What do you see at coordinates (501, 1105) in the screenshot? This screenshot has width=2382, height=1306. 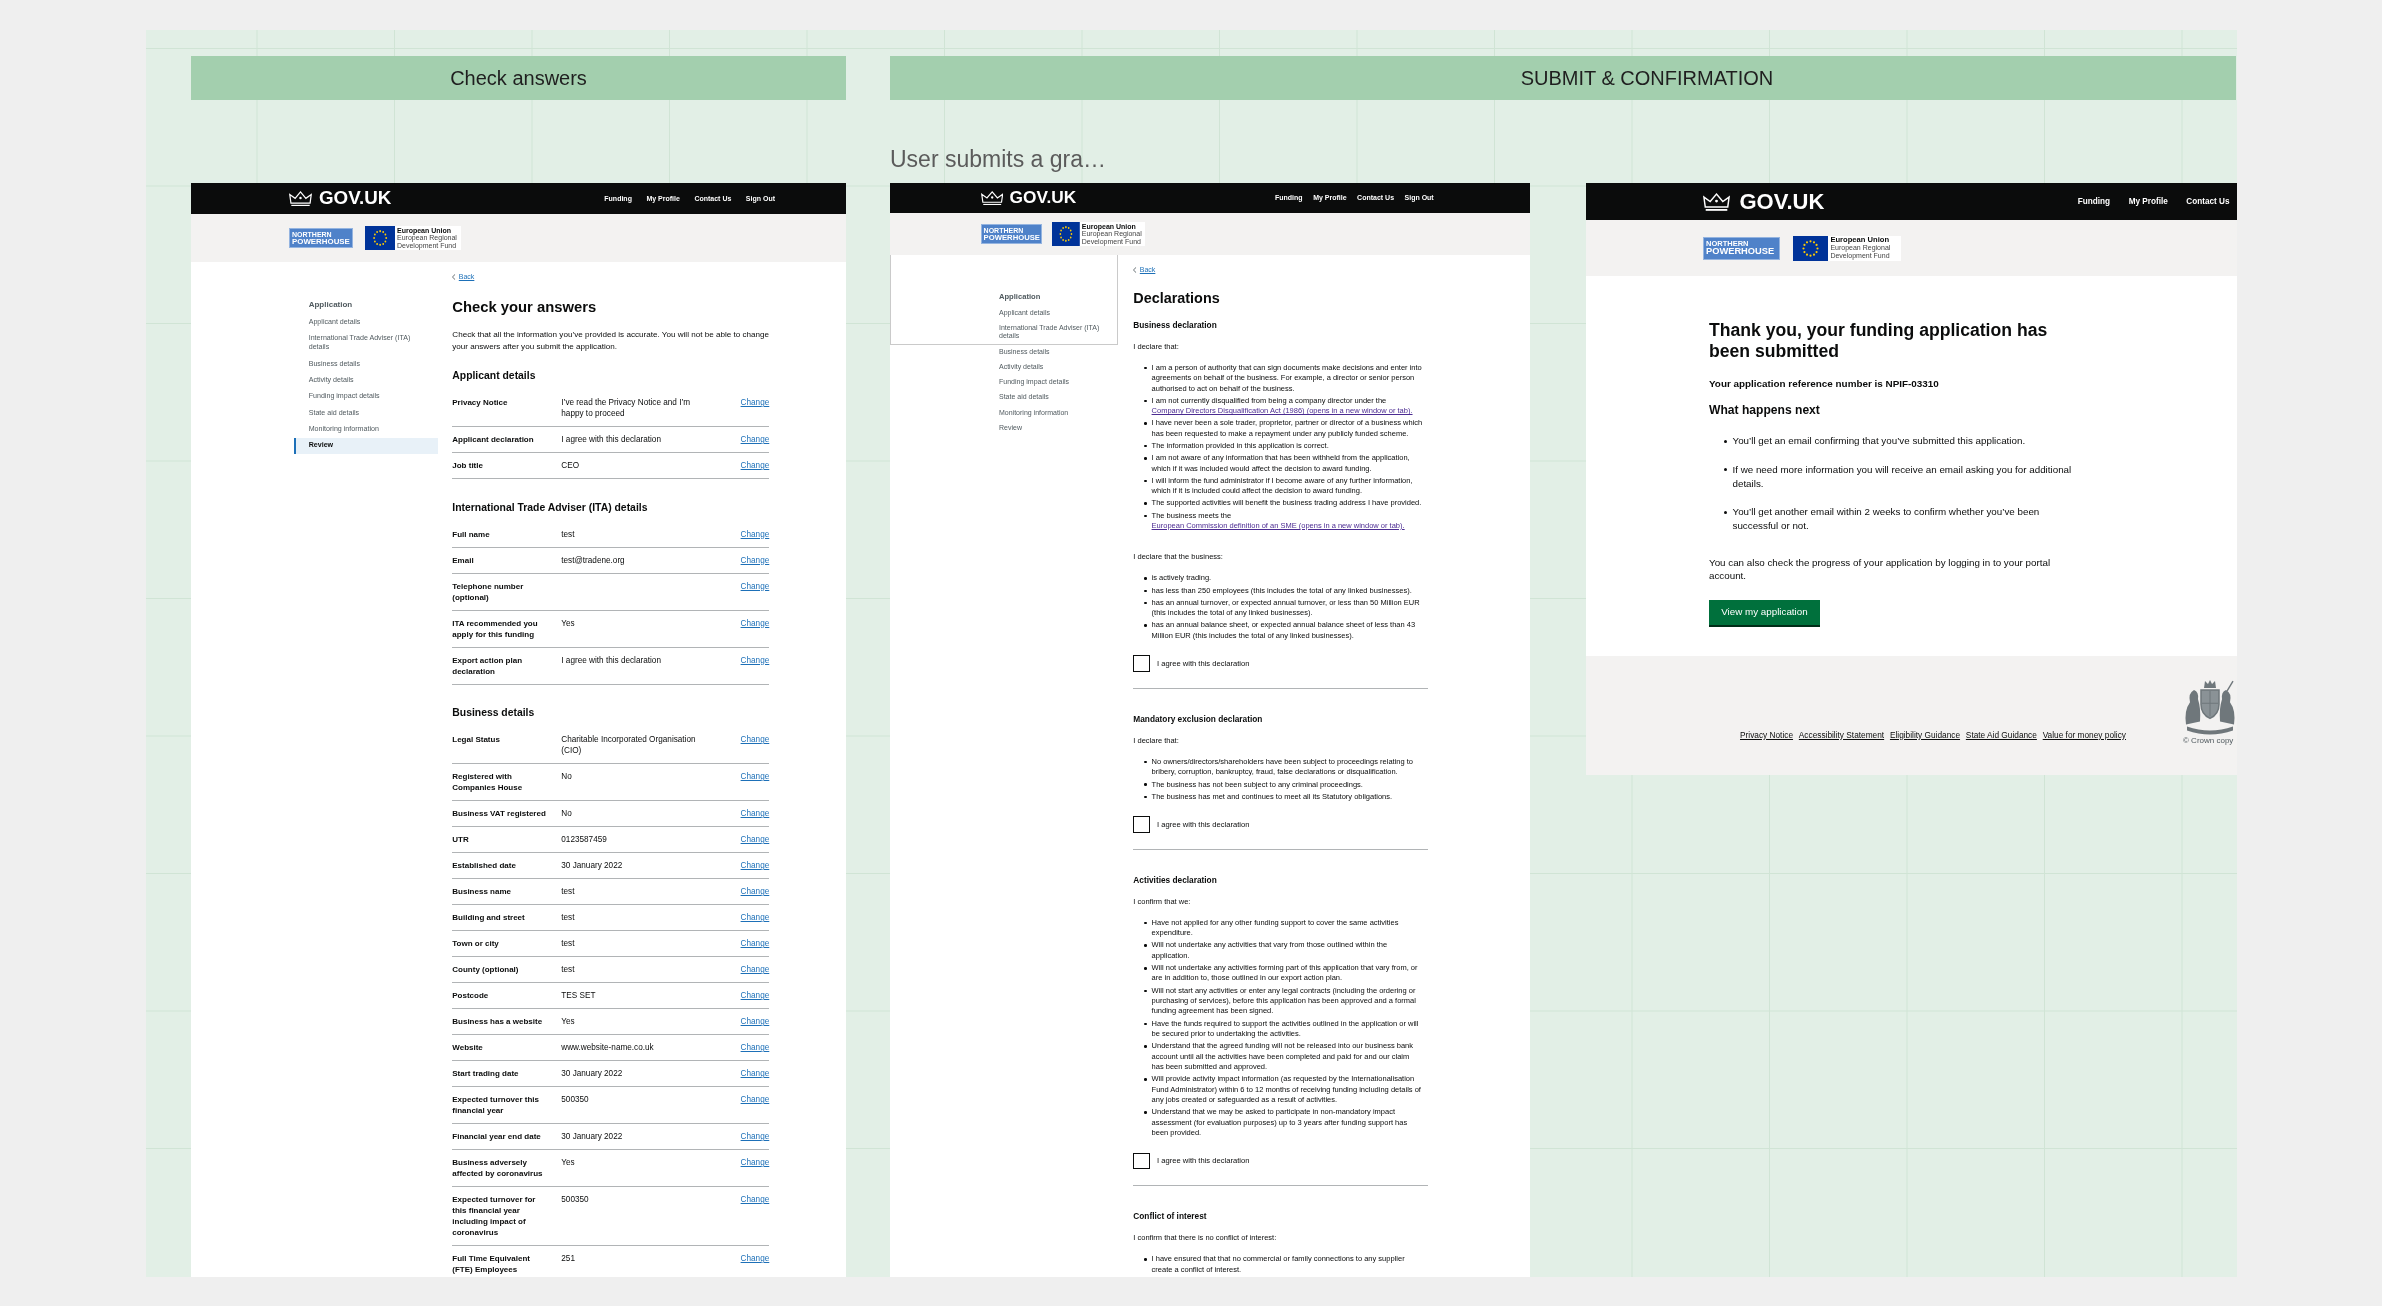 I see `summary-key: Expected turnover this financial year` at bounding box center [501, 1105].